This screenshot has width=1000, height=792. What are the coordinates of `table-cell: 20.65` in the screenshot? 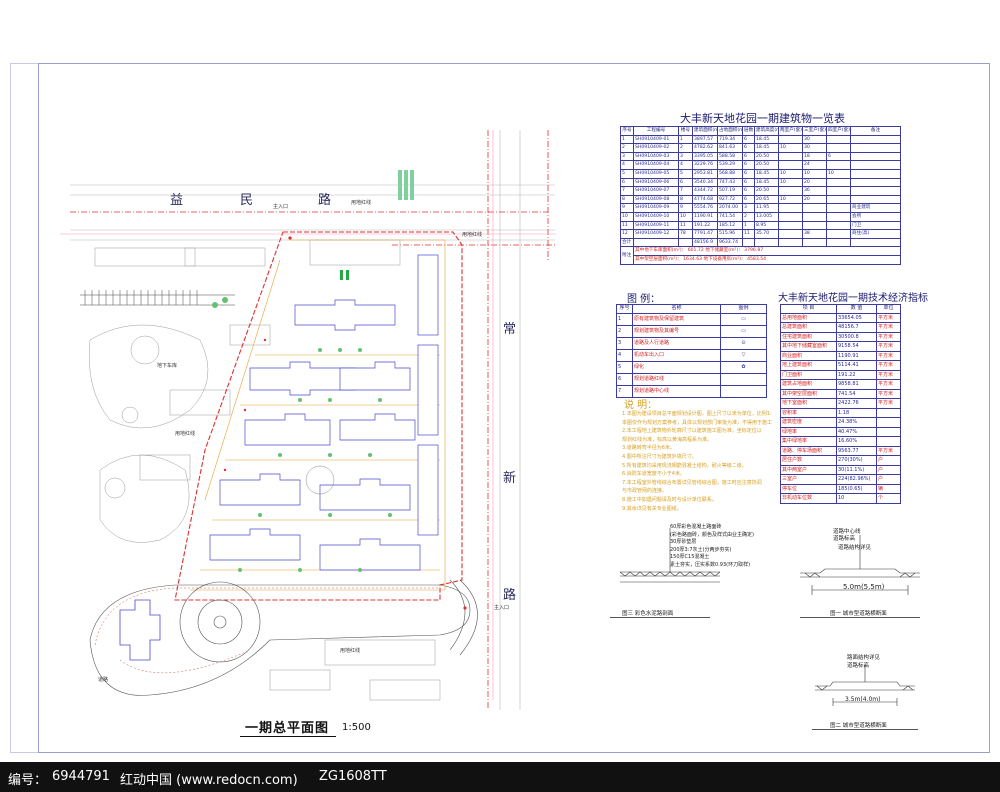 It's located at (766, 199).